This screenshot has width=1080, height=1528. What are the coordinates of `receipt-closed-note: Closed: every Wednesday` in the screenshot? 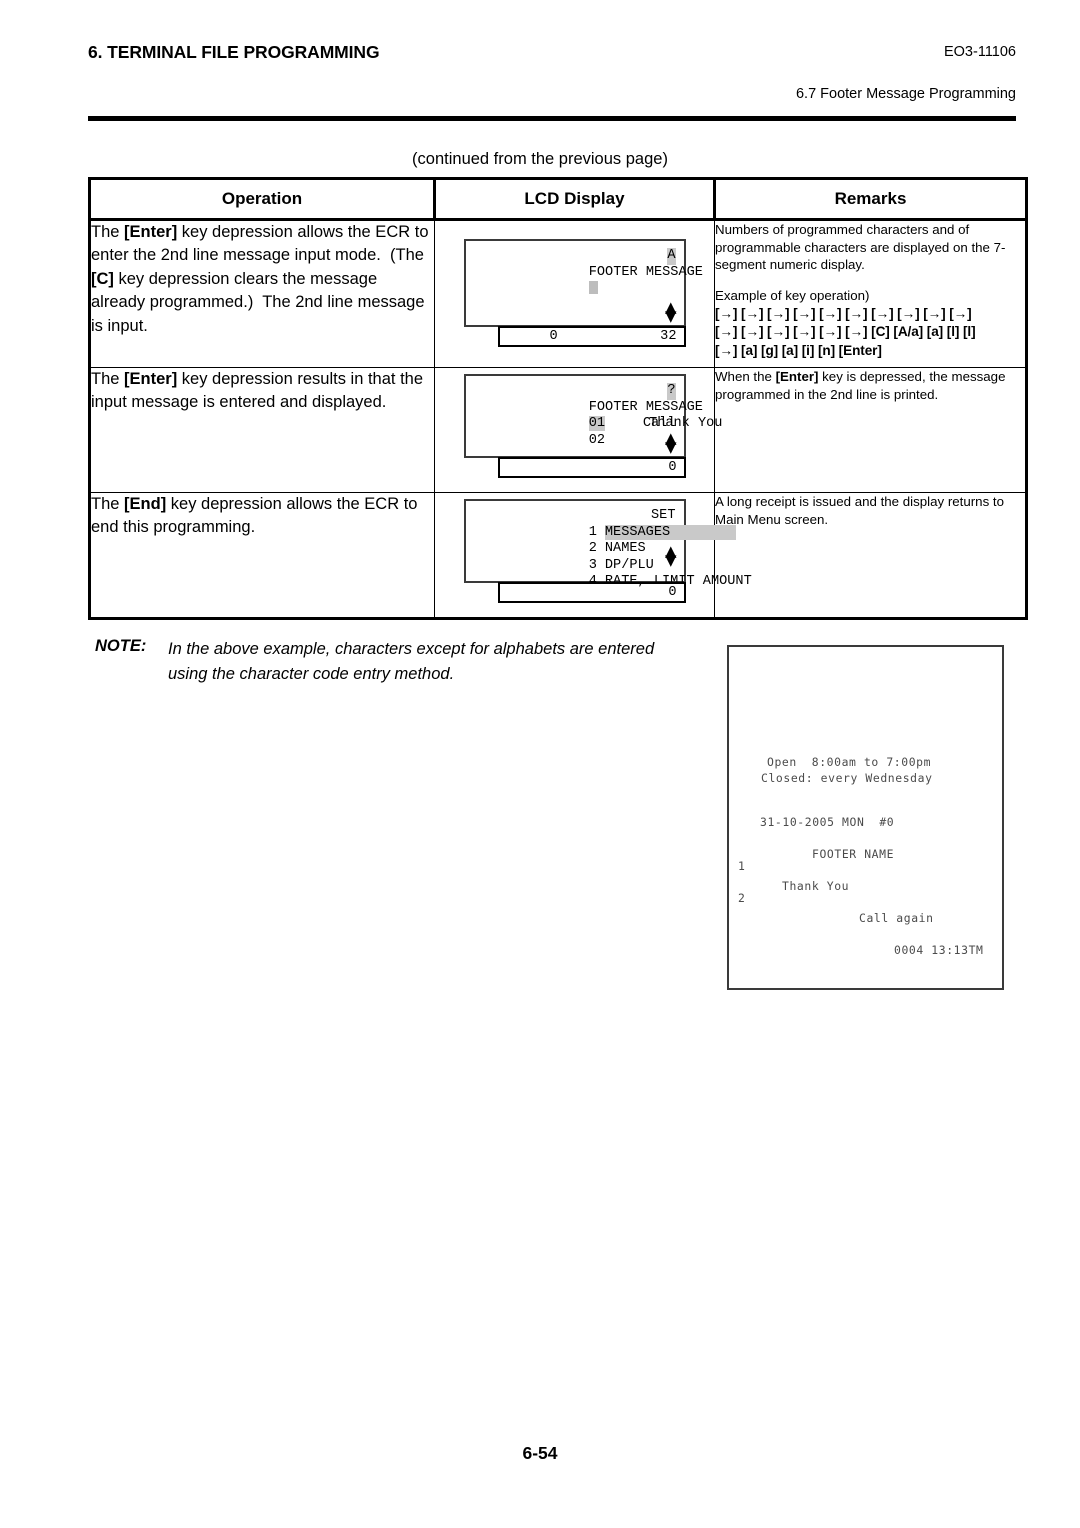 It's located at (847, 778).